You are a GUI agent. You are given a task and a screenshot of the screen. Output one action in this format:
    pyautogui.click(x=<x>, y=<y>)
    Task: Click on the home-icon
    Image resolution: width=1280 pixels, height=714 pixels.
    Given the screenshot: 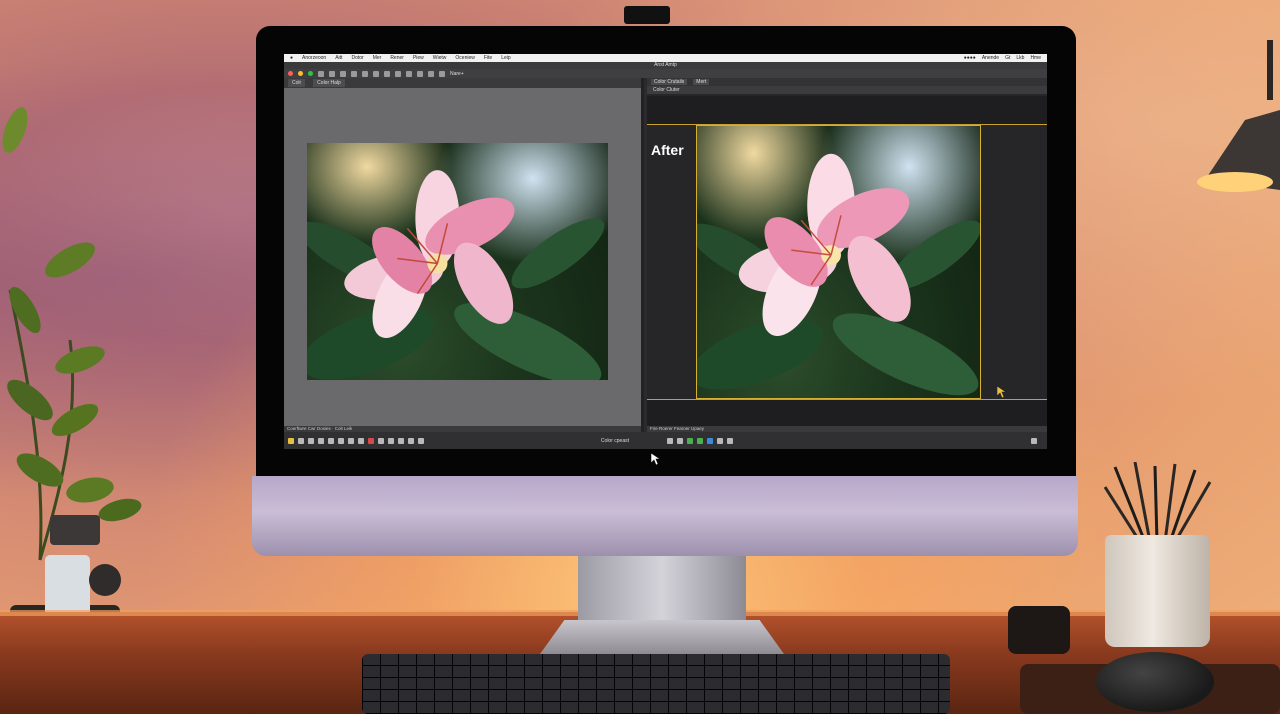 What is the action you would take?
    pyautogui.click(x=321, y=73)
    